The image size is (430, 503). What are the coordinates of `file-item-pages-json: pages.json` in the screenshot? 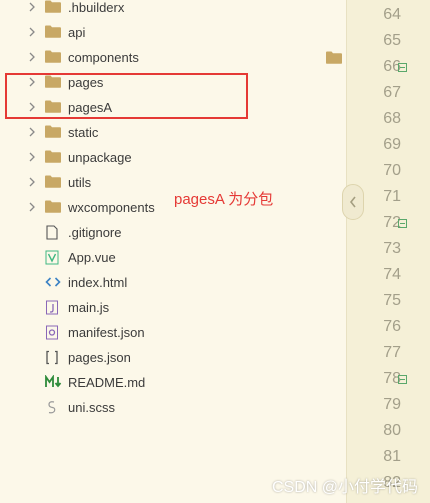 It's located at (173, 357).